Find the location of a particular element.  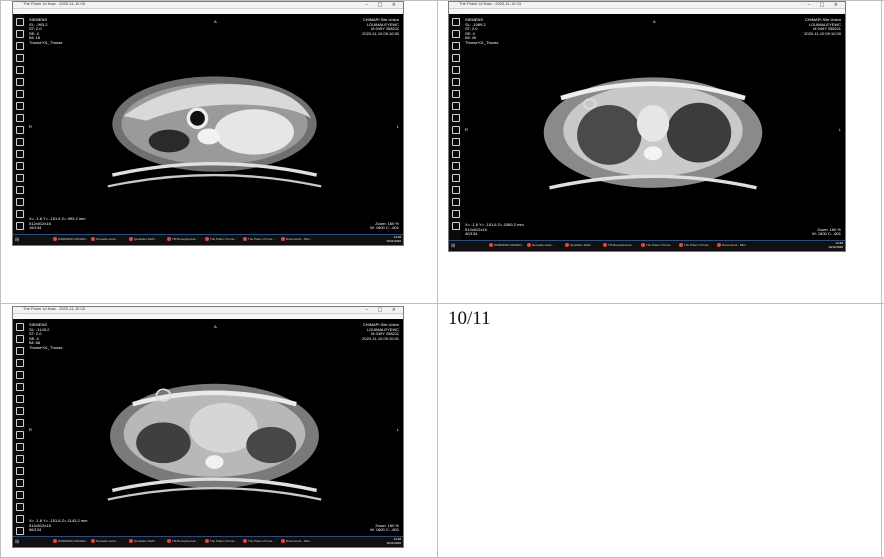

orientation-marker-top: A is located at coordinates (215, 326).